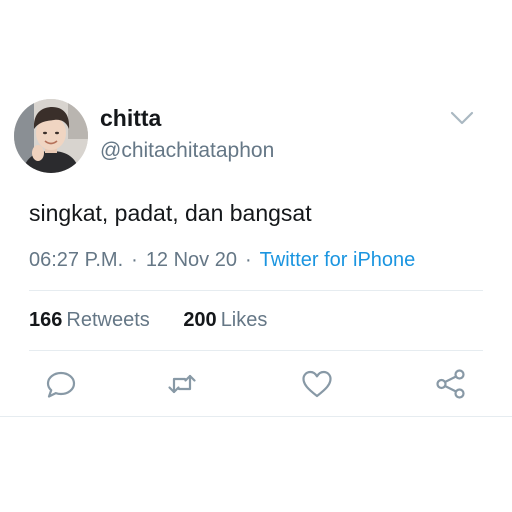 The width and height of the screenshot is (512, 512). I want to click on user-handle: @chitachitataphon, so click(187, 151).